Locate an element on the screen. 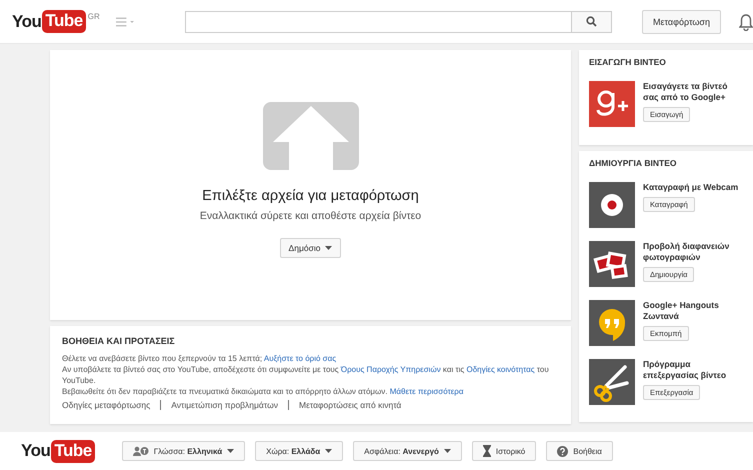  sidebar-item-title: Καταγραφή με Webcam is located at coordinates (691, 187).